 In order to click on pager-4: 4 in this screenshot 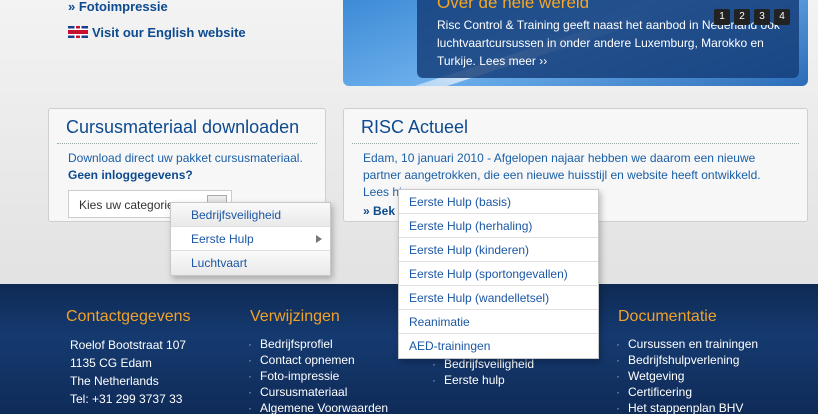, I will do `click(782, 17)`.